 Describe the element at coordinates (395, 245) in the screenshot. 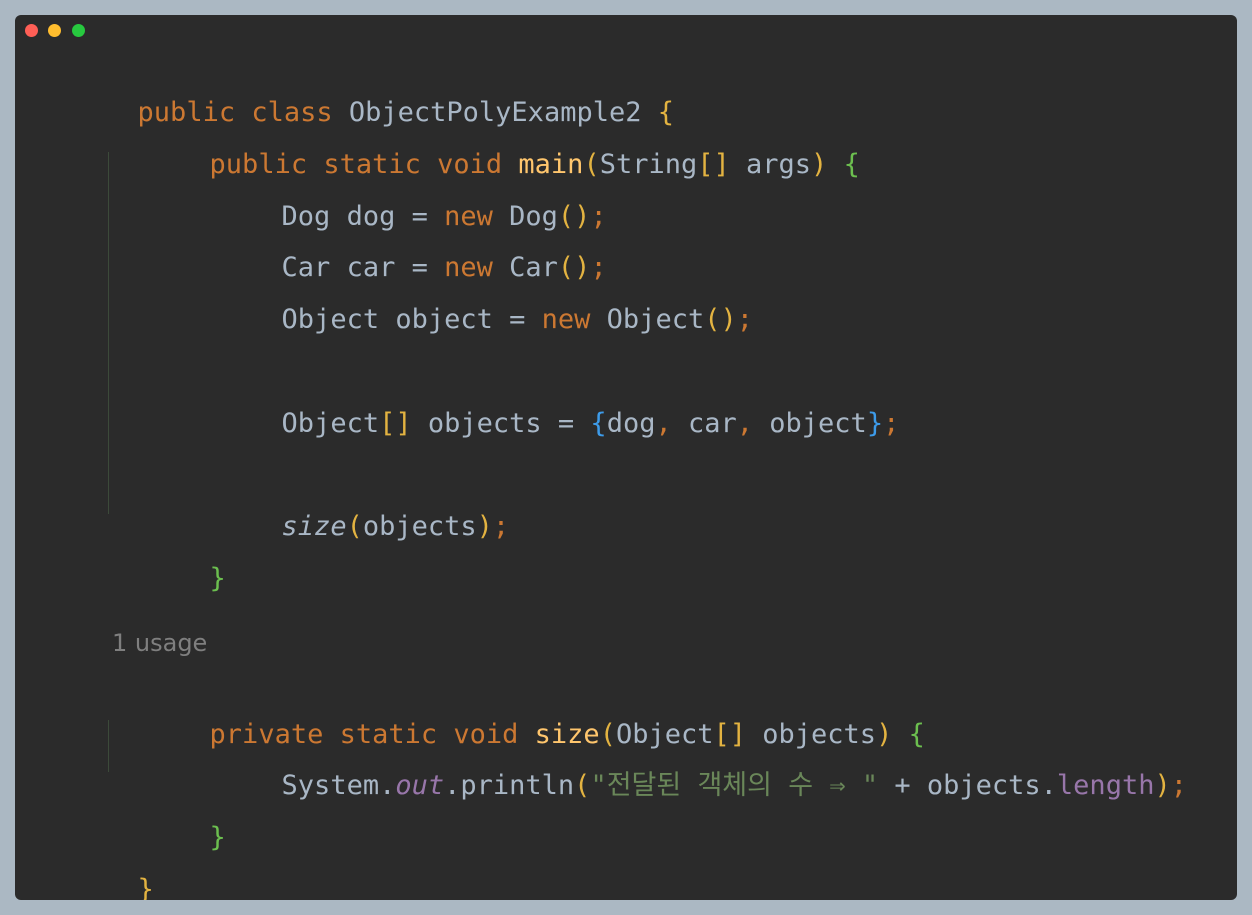

I see `code-line-4: Car car = new Car();` at that location.